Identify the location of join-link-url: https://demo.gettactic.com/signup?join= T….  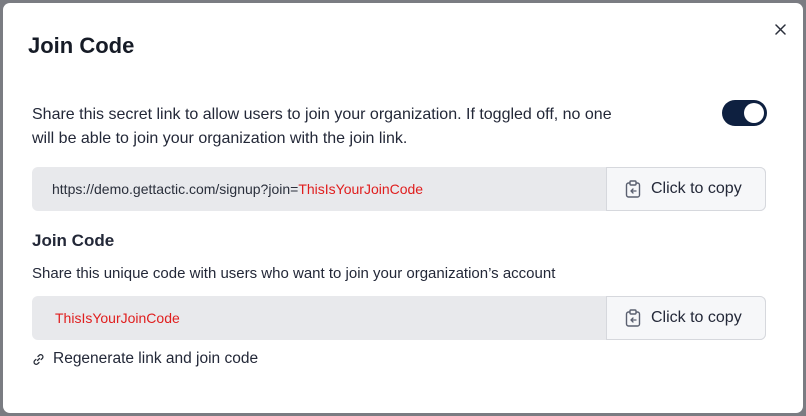
(319, 189).